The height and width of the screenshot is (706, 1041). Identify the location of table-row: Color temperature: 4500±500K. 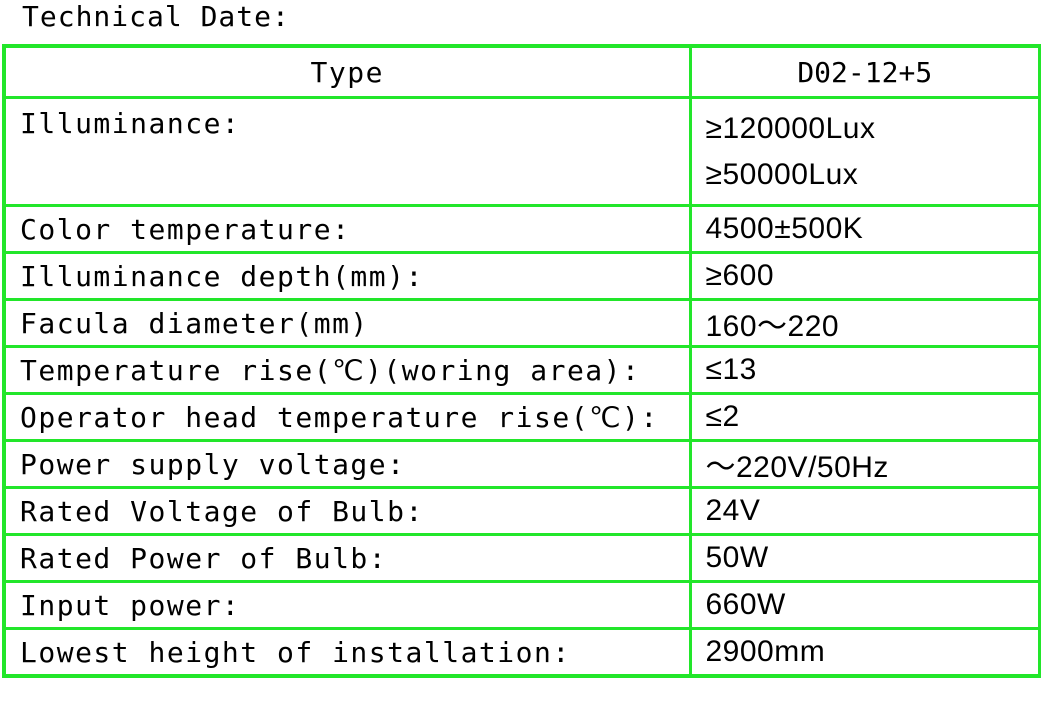
(521, 229).